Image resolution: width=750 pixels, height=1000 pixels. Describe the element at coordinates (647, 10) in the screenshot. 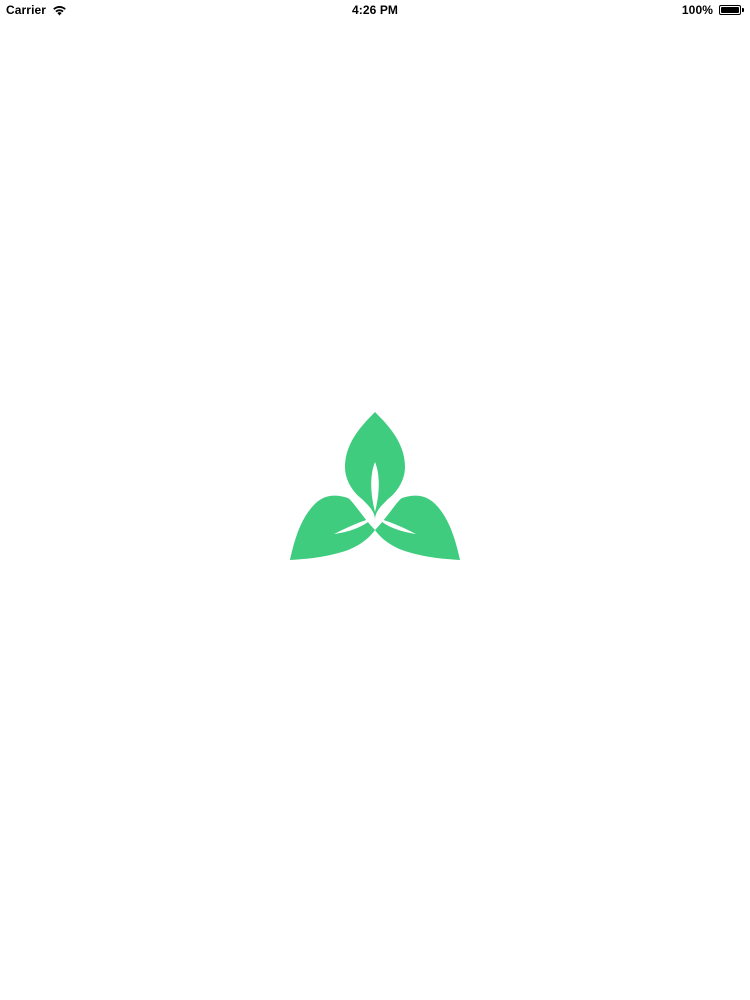

I see `status-bar-right: 100%` at that location.